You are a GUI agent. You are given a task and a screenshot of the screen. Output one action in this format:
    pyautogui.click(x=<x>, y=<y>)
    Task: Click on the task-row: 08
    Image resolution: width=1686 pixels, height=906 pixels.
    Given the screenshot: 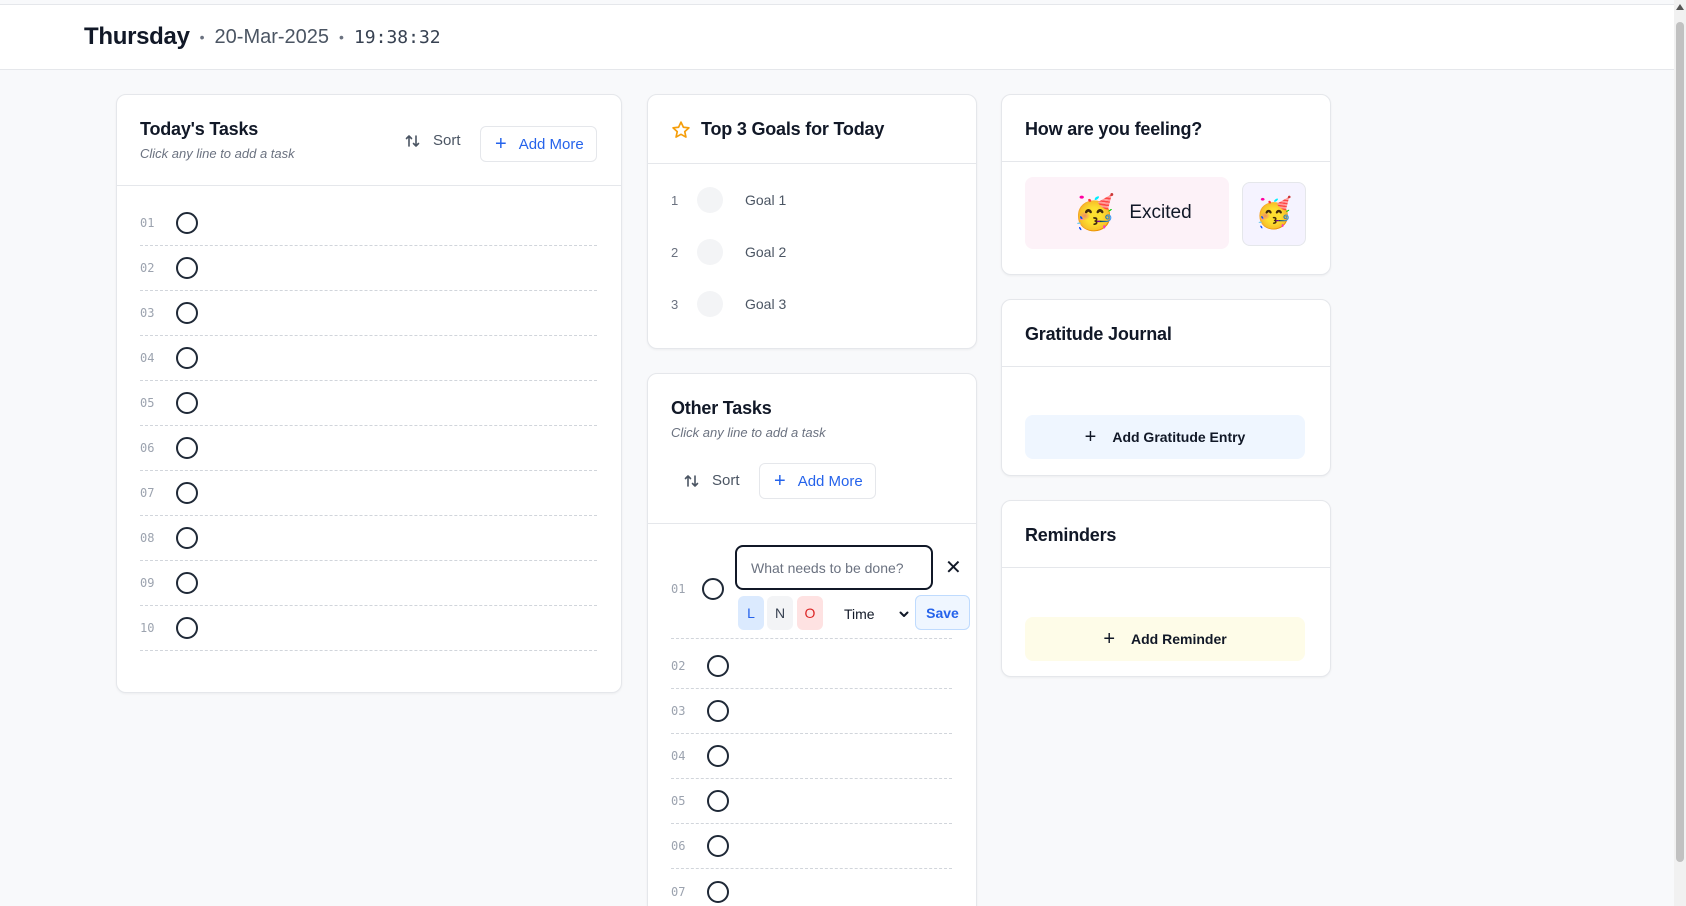 What is the action you would take?
    pyautogui.click(x=368, y=538)
    